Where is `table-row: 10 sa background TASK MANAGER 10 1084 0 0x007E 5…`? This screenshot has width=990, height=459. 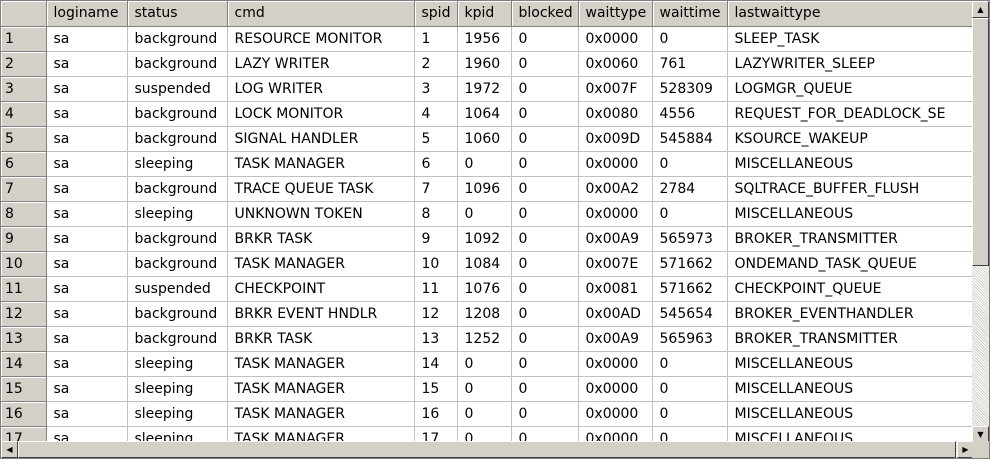
table-row: 10 sa background TASK MANAGER 10 1084 0 0x007E 5… is located at coordinates (495, 264).